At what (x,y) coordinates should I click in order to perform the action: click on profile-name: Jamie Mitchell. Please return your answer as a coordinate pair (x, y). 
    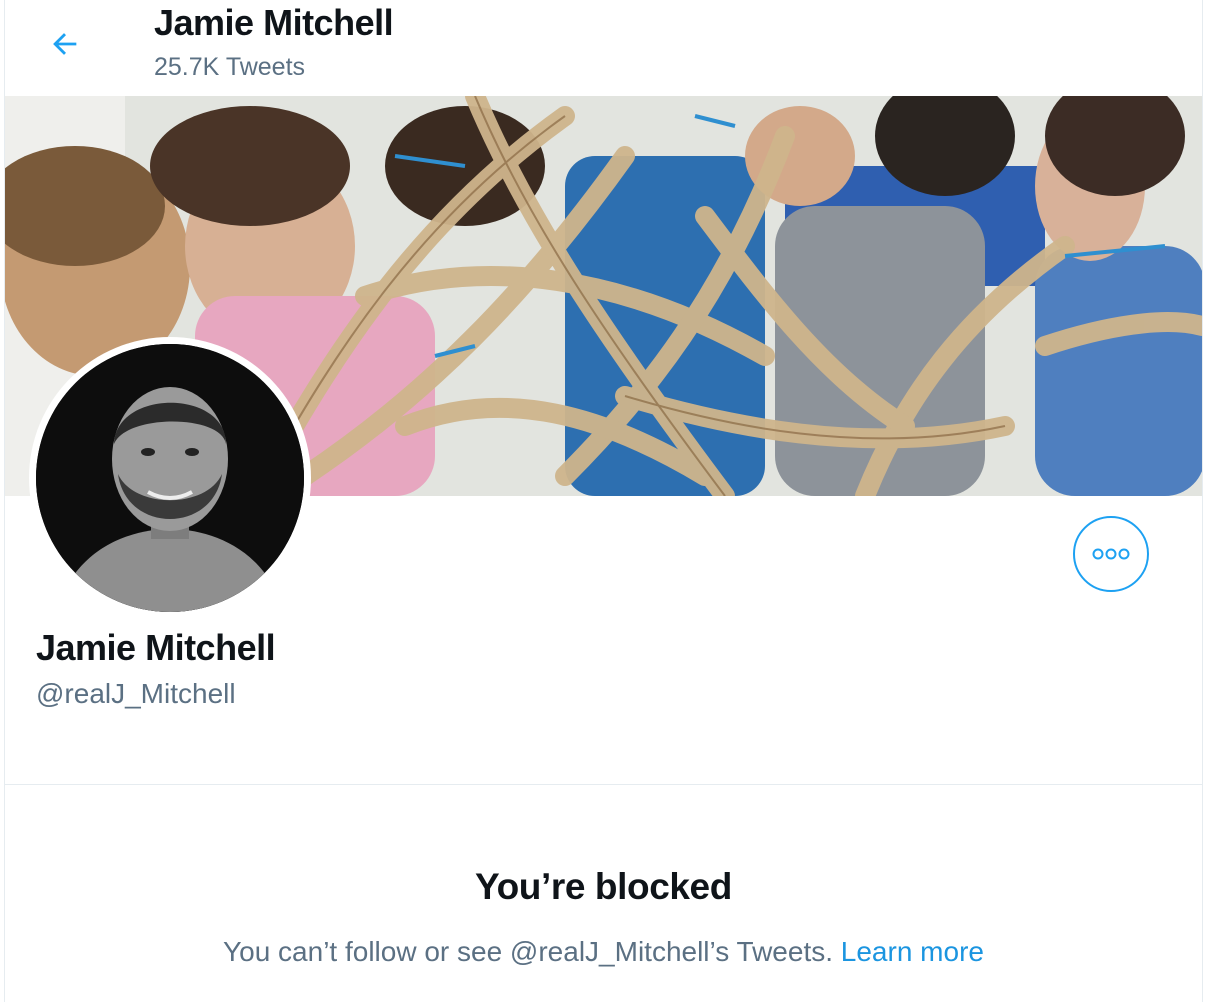
    Looking at the image, I should click on (156, 647).